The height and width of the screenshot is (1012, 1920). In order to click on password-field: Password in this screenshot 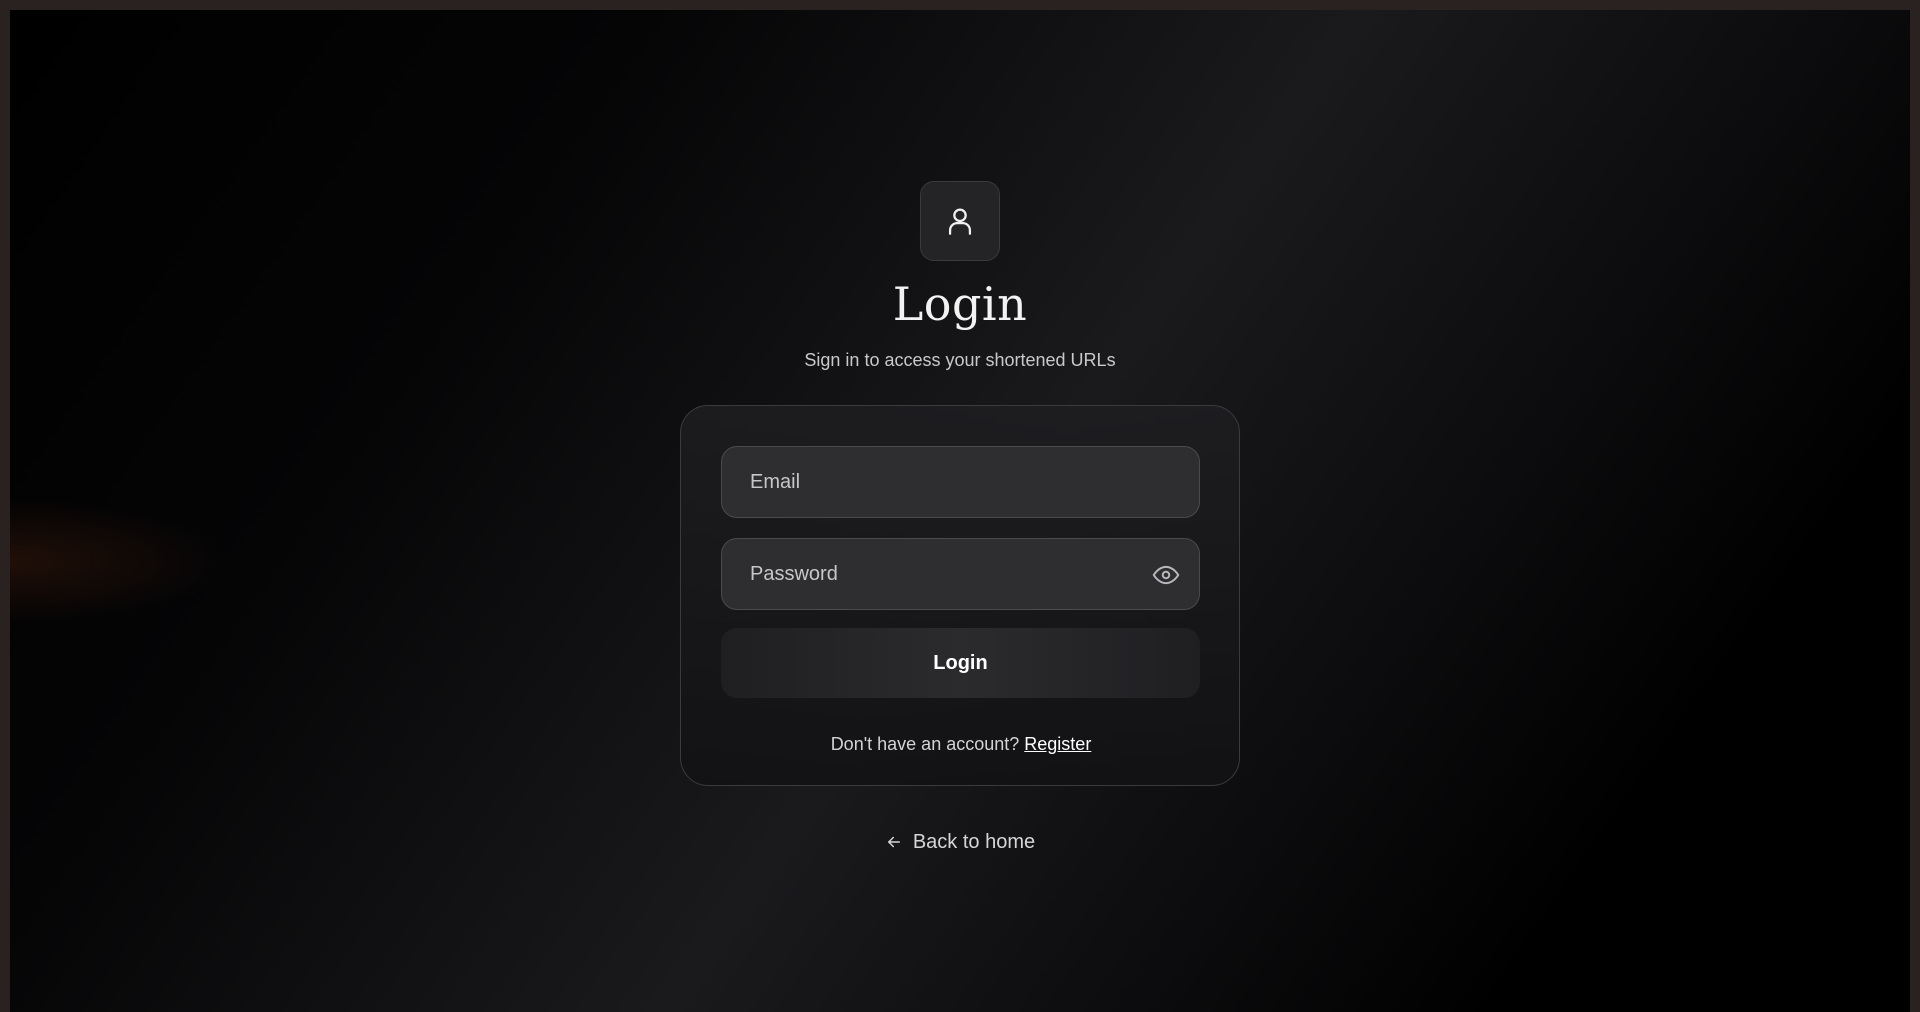, I will do `click(960, 574)`.